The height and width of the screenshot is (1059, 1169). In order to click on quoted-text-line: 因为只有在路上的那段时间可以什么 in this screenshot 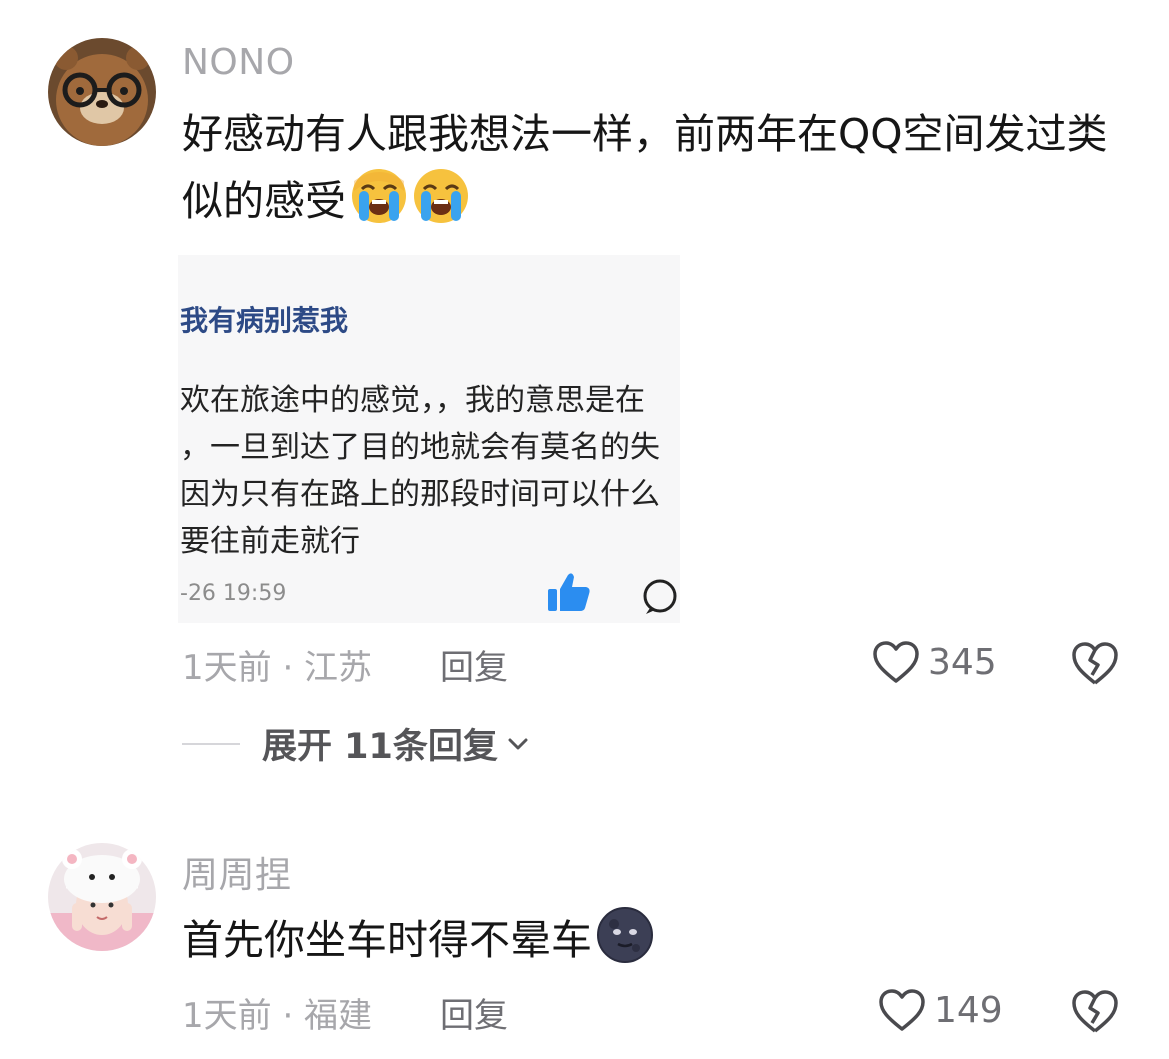, I will do `click(420, 494)`.